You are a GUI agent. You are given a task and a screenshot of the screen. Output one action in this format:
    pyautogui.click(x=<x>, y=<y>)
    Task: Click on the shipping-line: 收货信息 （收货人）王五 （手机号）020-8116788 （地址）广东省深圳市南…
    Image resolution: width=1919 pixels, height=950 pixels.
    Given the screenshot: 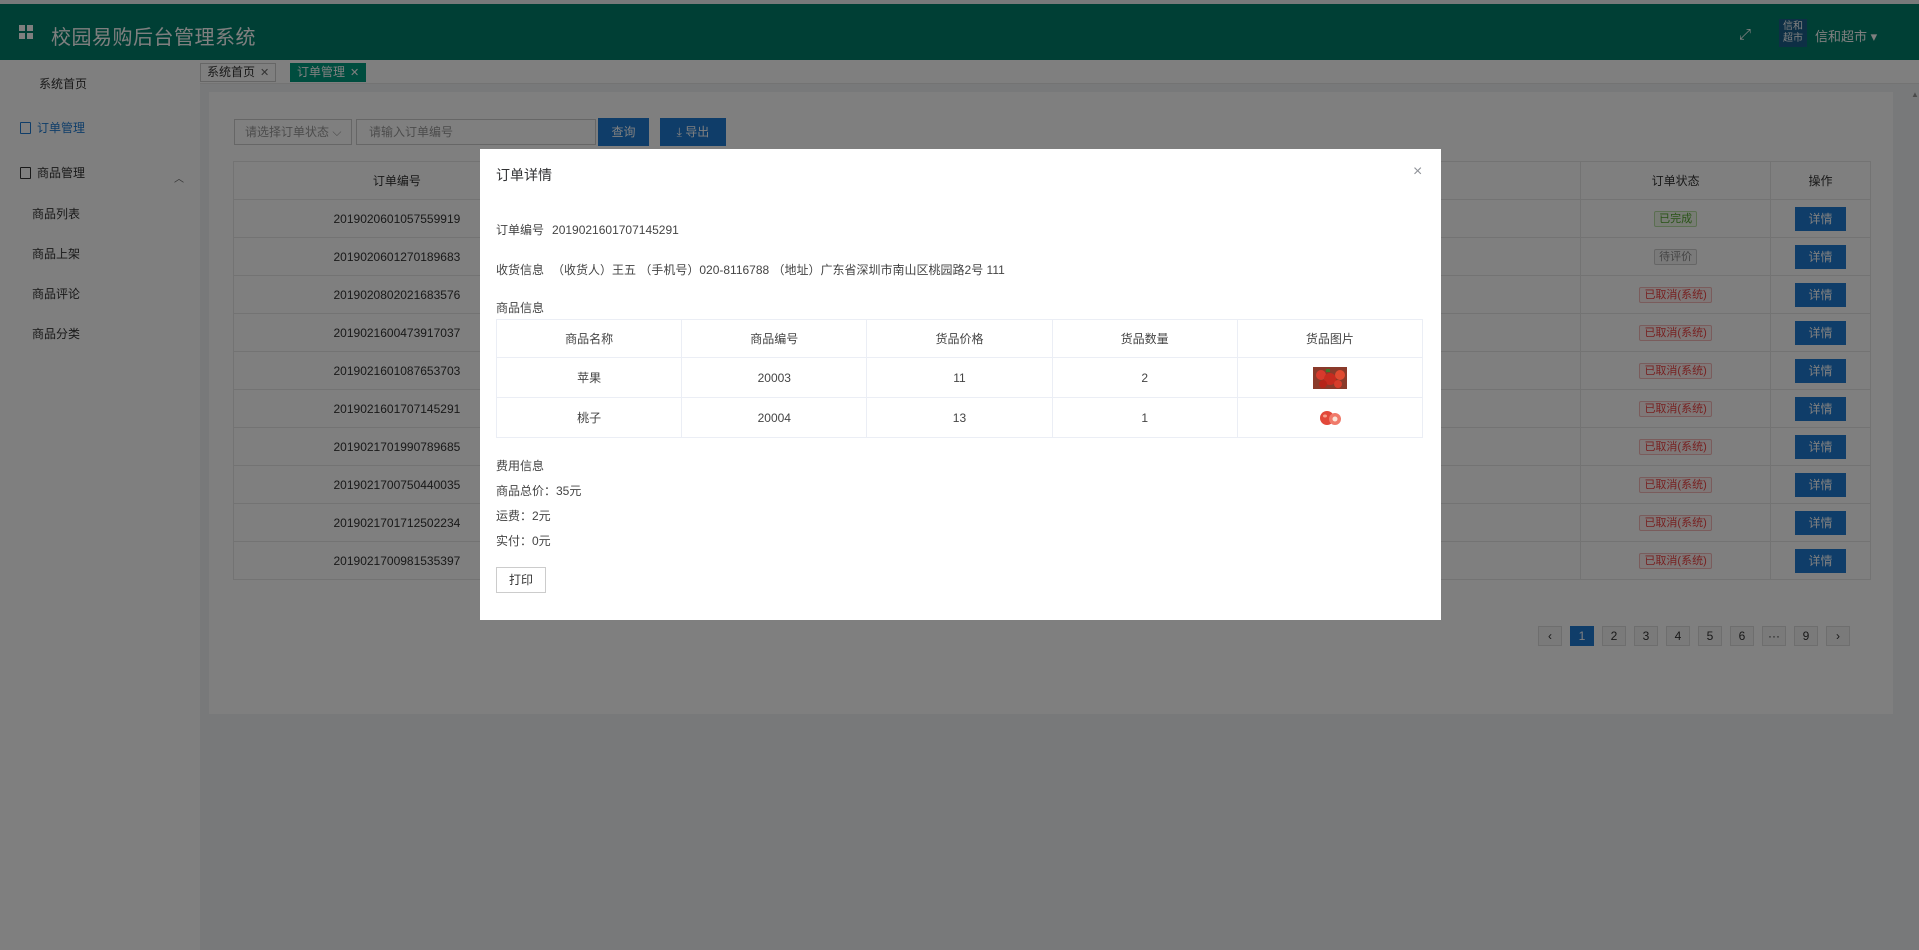 What is the action you would take?
    pyautogui.click(x=750, y=269)
    